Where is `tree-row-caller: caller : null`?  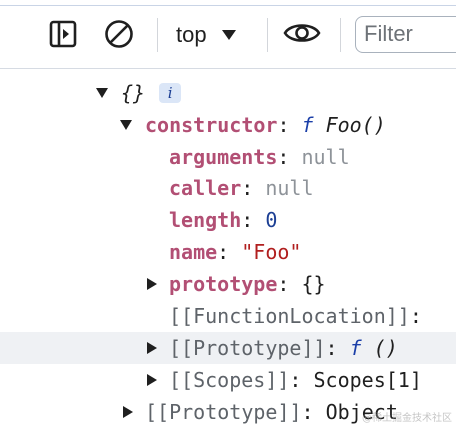 tree-row-caller: caller : null is located at coordinates (228, 188).